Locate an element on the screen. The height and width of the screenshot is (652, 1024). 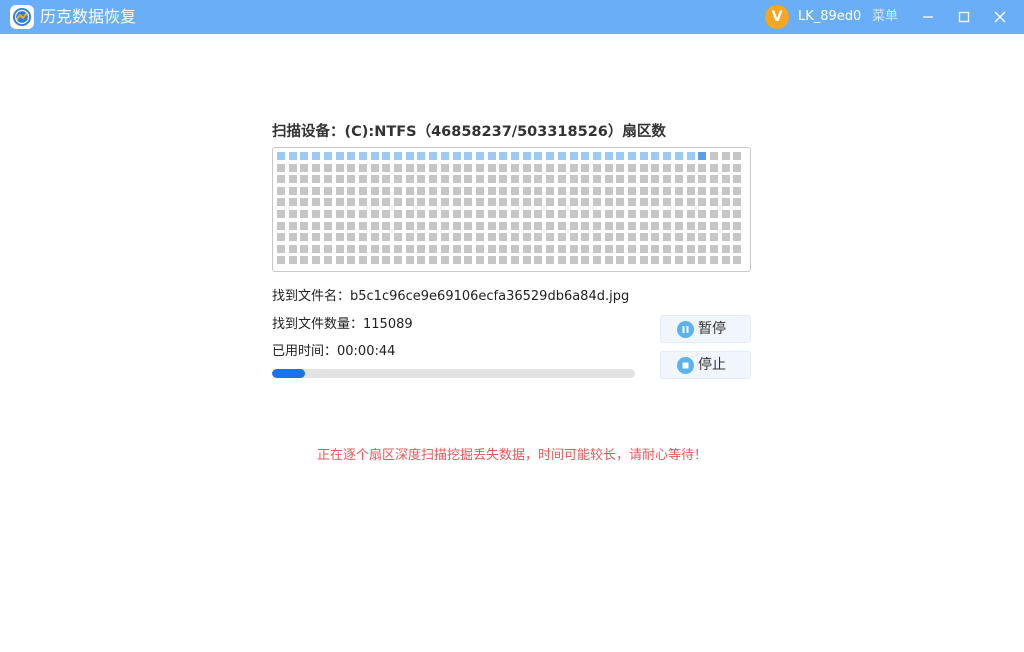
maximize-icon is located at coordinates (964, 17).